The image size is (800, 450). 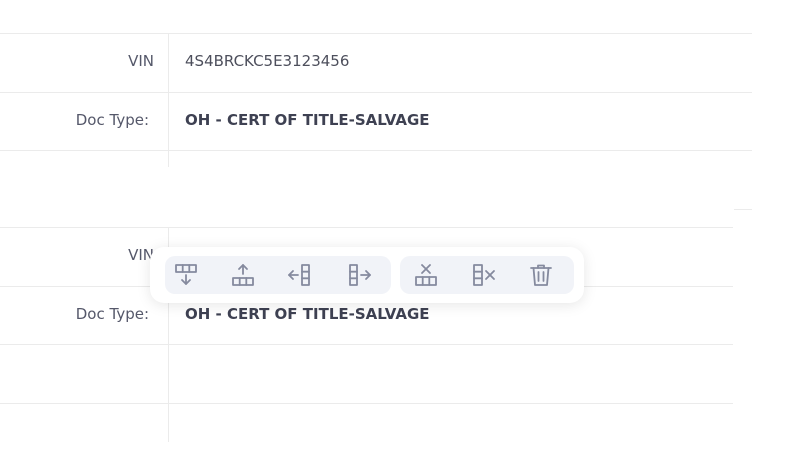 I want to click on insert-row-above-button, so click(x=243, y=275).